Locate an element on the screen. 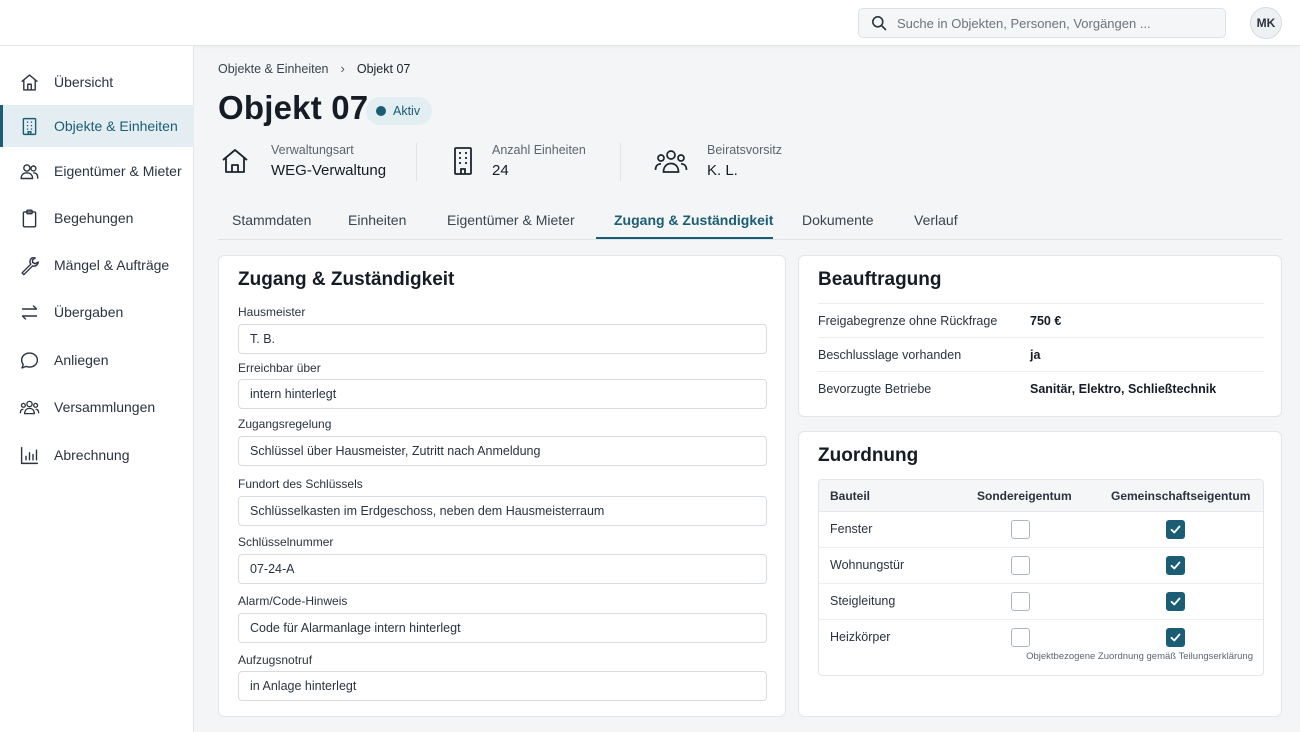 The width and height of the screenshot is (1300, 732). home-icon is located at coordinates (29, 82).